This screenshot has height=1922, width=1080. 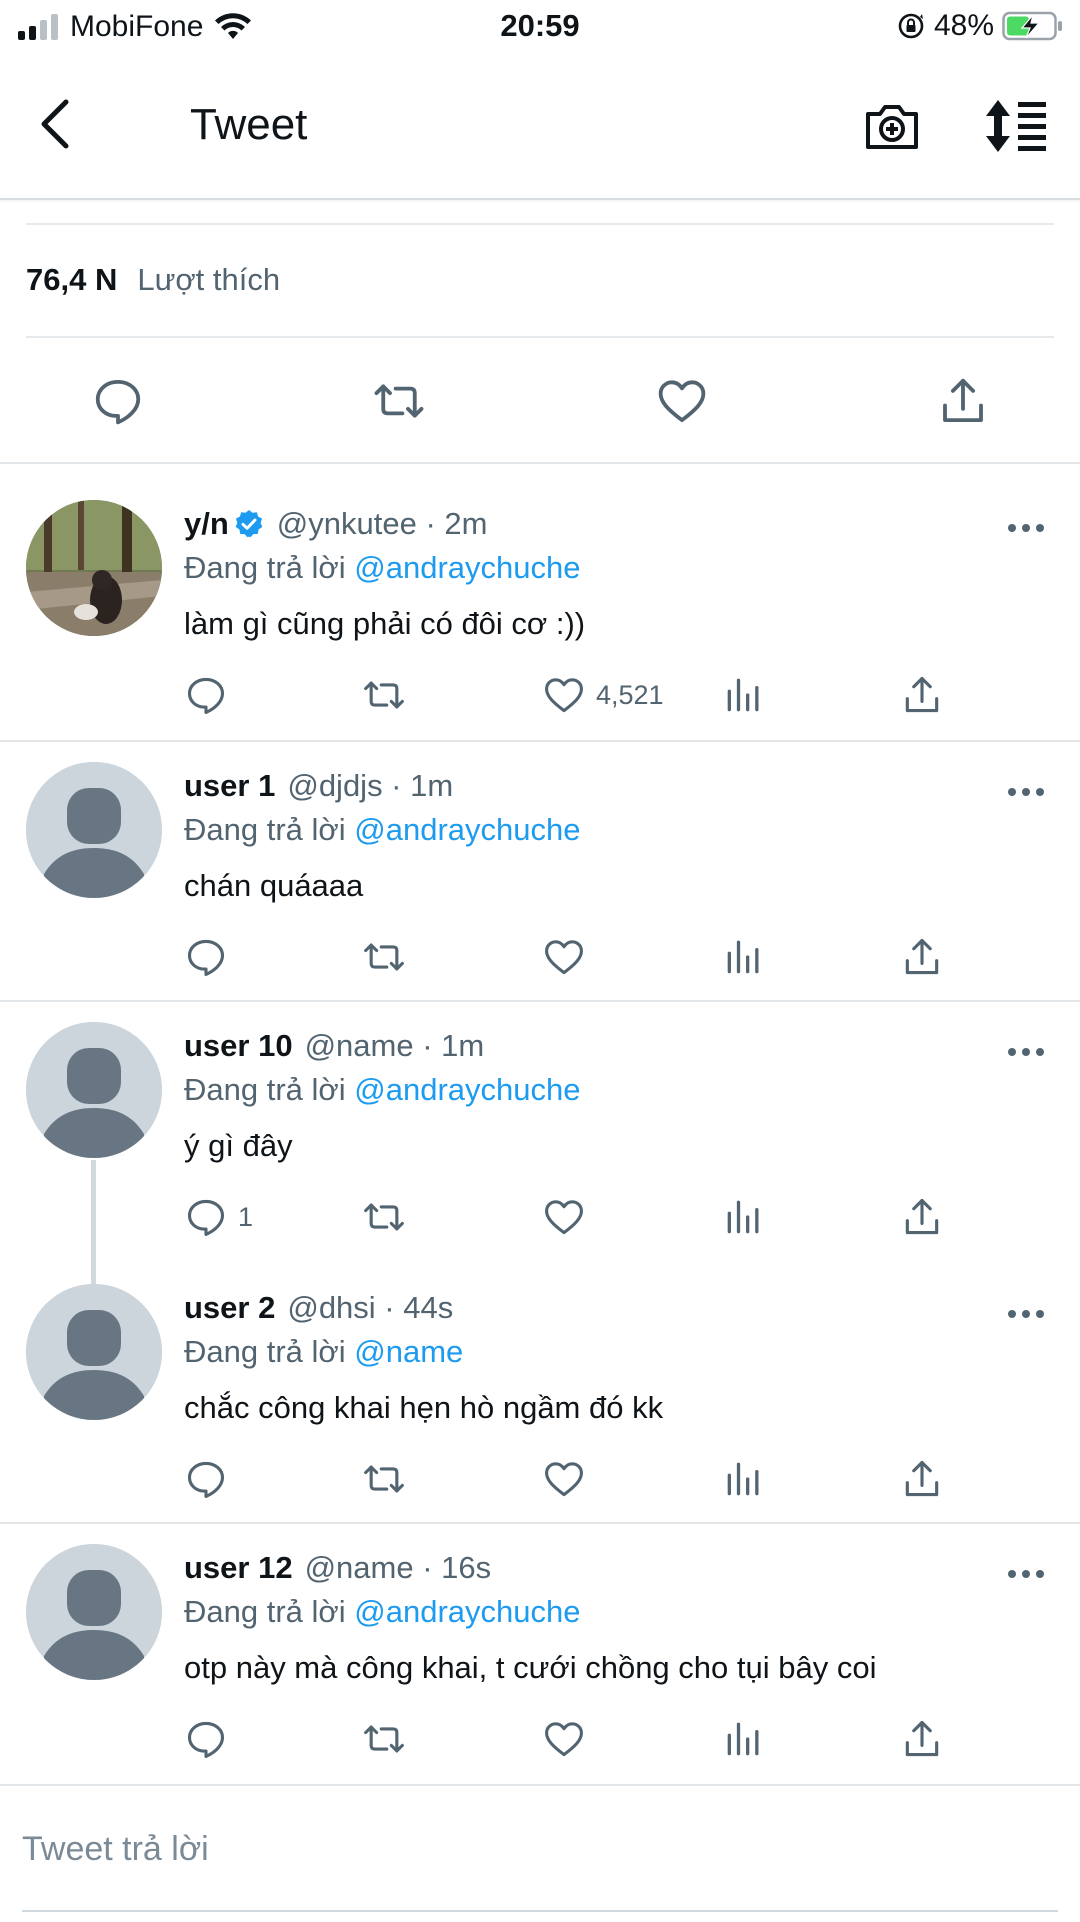 What do you see at coordinates (229, 786) in the screenshot?
I see `display-name: user 1` at bounding box center [229, 786].